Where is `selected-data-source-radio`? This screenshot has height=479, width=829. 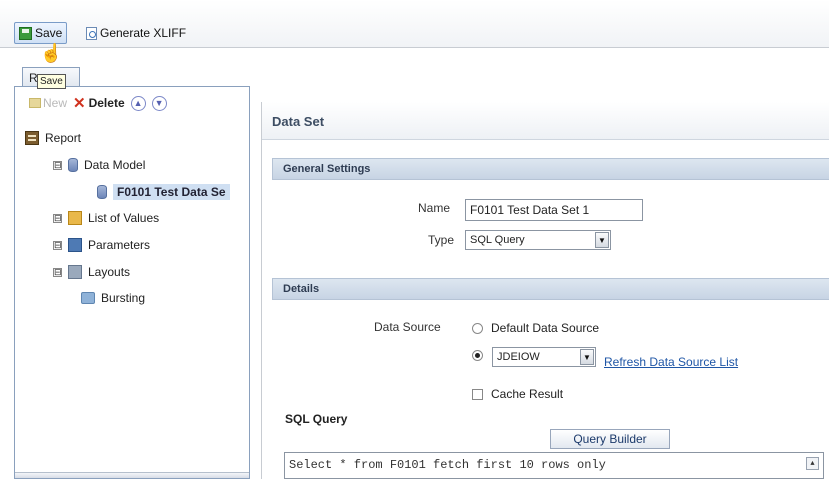 selected-data-source-radio is located at coordinates (477, 355).